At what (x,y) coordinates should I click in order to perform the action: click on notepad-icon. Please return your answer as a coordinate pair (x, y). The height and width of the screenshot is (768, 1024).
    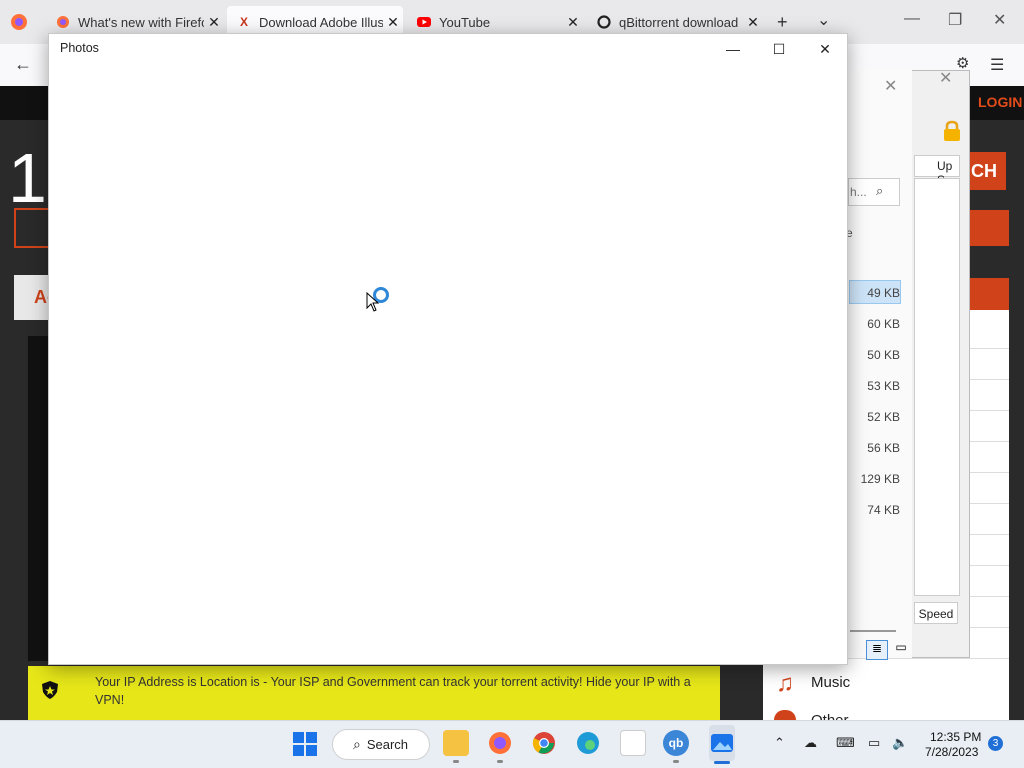
    Looking at the image, I should click on (633, 743).